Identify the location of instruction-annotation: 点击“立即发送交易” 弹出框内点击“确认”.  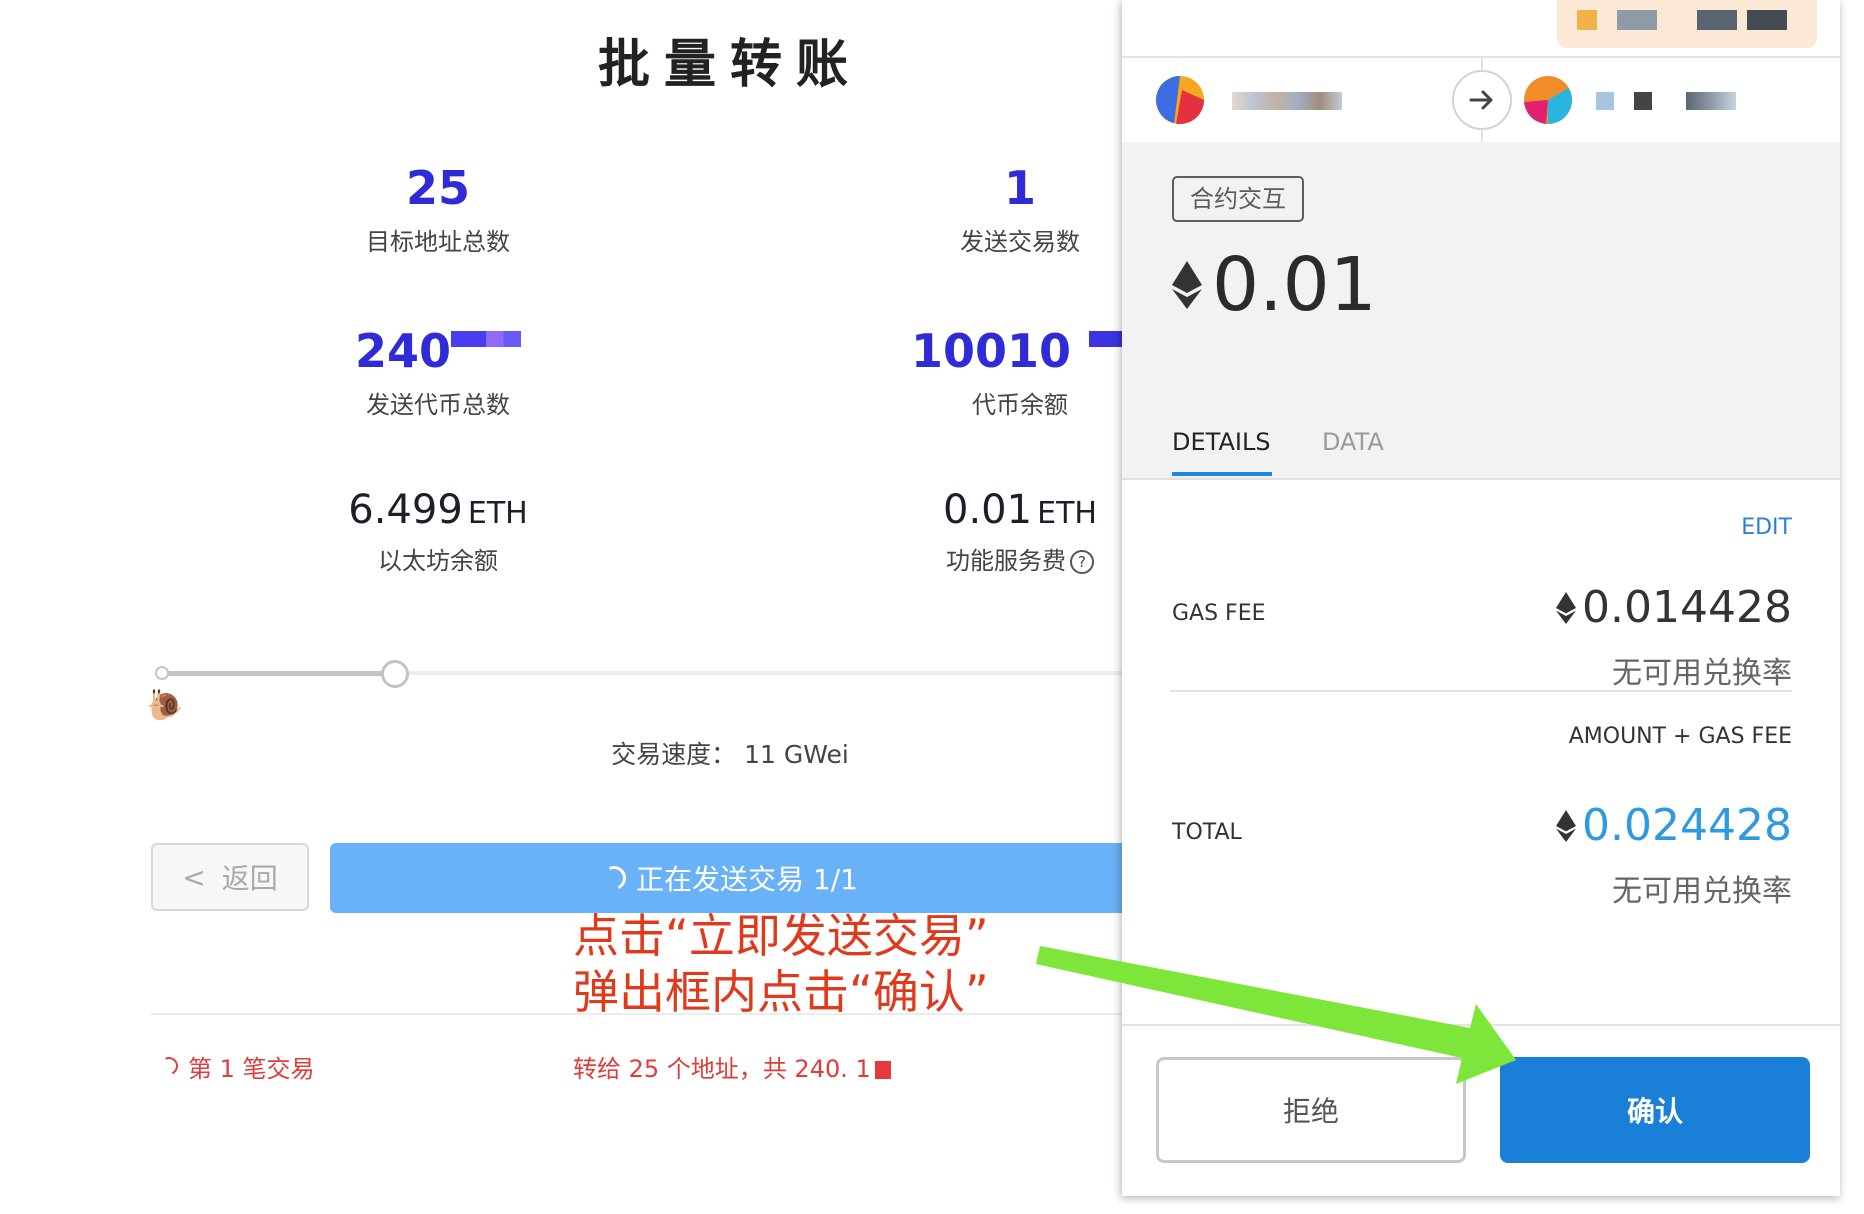
(781, 964).